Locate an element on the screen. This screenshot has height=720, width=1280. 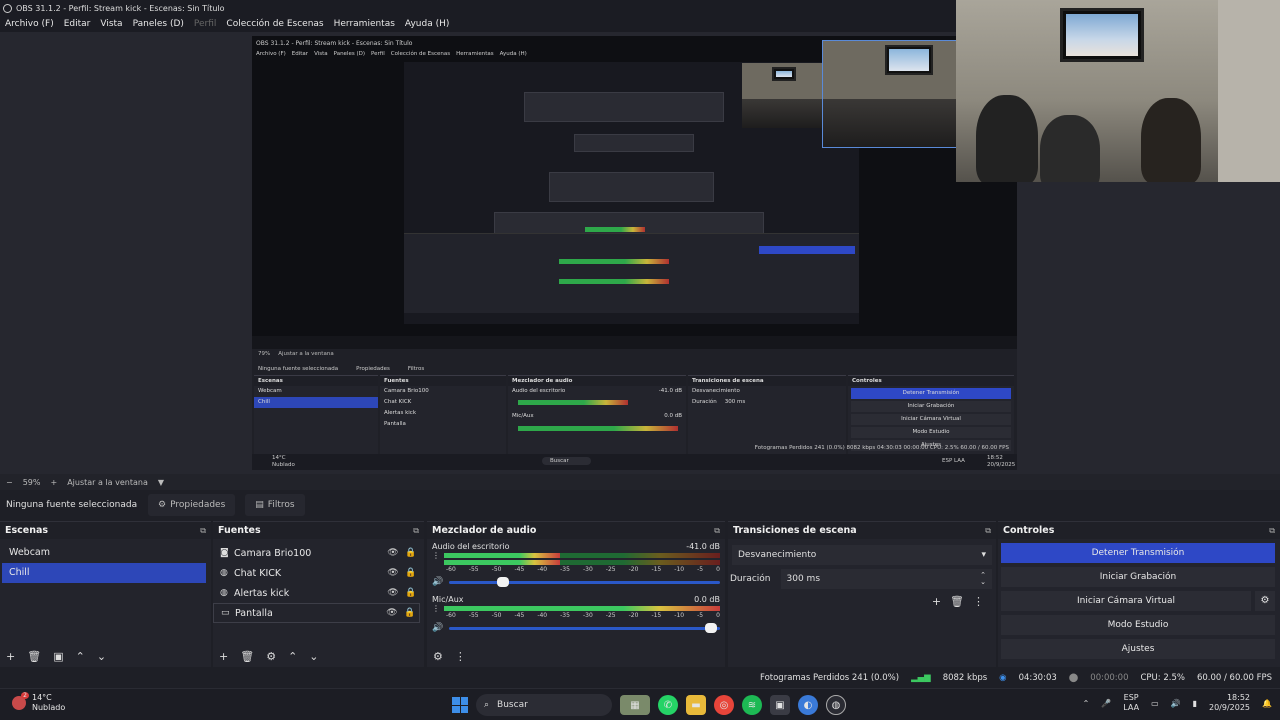
advanced-audio-icon: ⚙ is located at coordinates (438, 656).